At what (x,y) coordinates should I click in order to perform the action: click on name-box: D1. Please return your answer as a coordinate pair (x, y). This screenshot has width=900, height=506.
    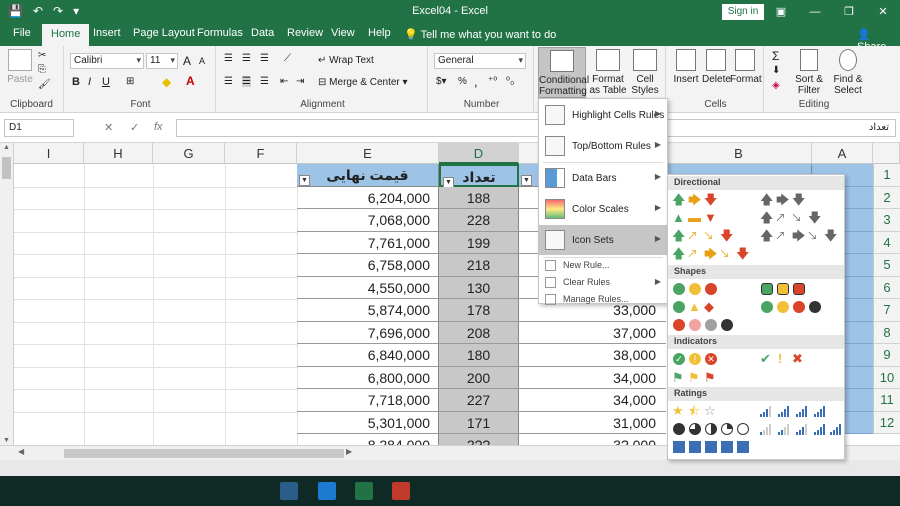
    Looking at the image, I should click on (39, 128).